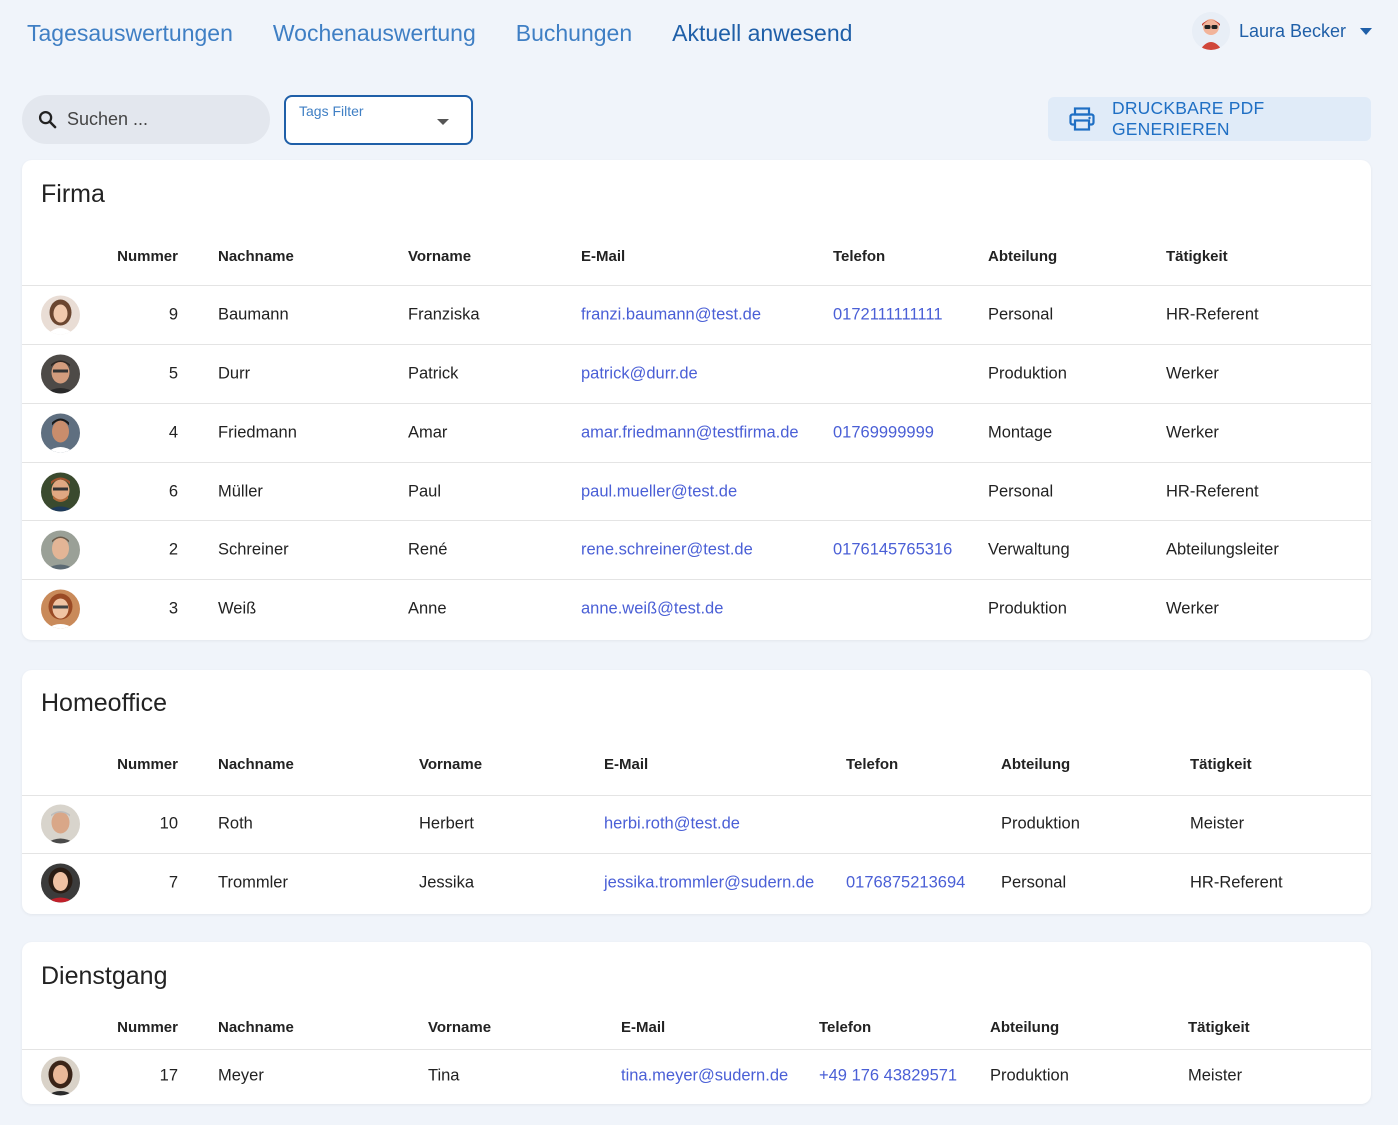 This screenshot has width=1398, height=1125. I want to click on cell-abteilung: Verwaltung, so click(1029, 549).